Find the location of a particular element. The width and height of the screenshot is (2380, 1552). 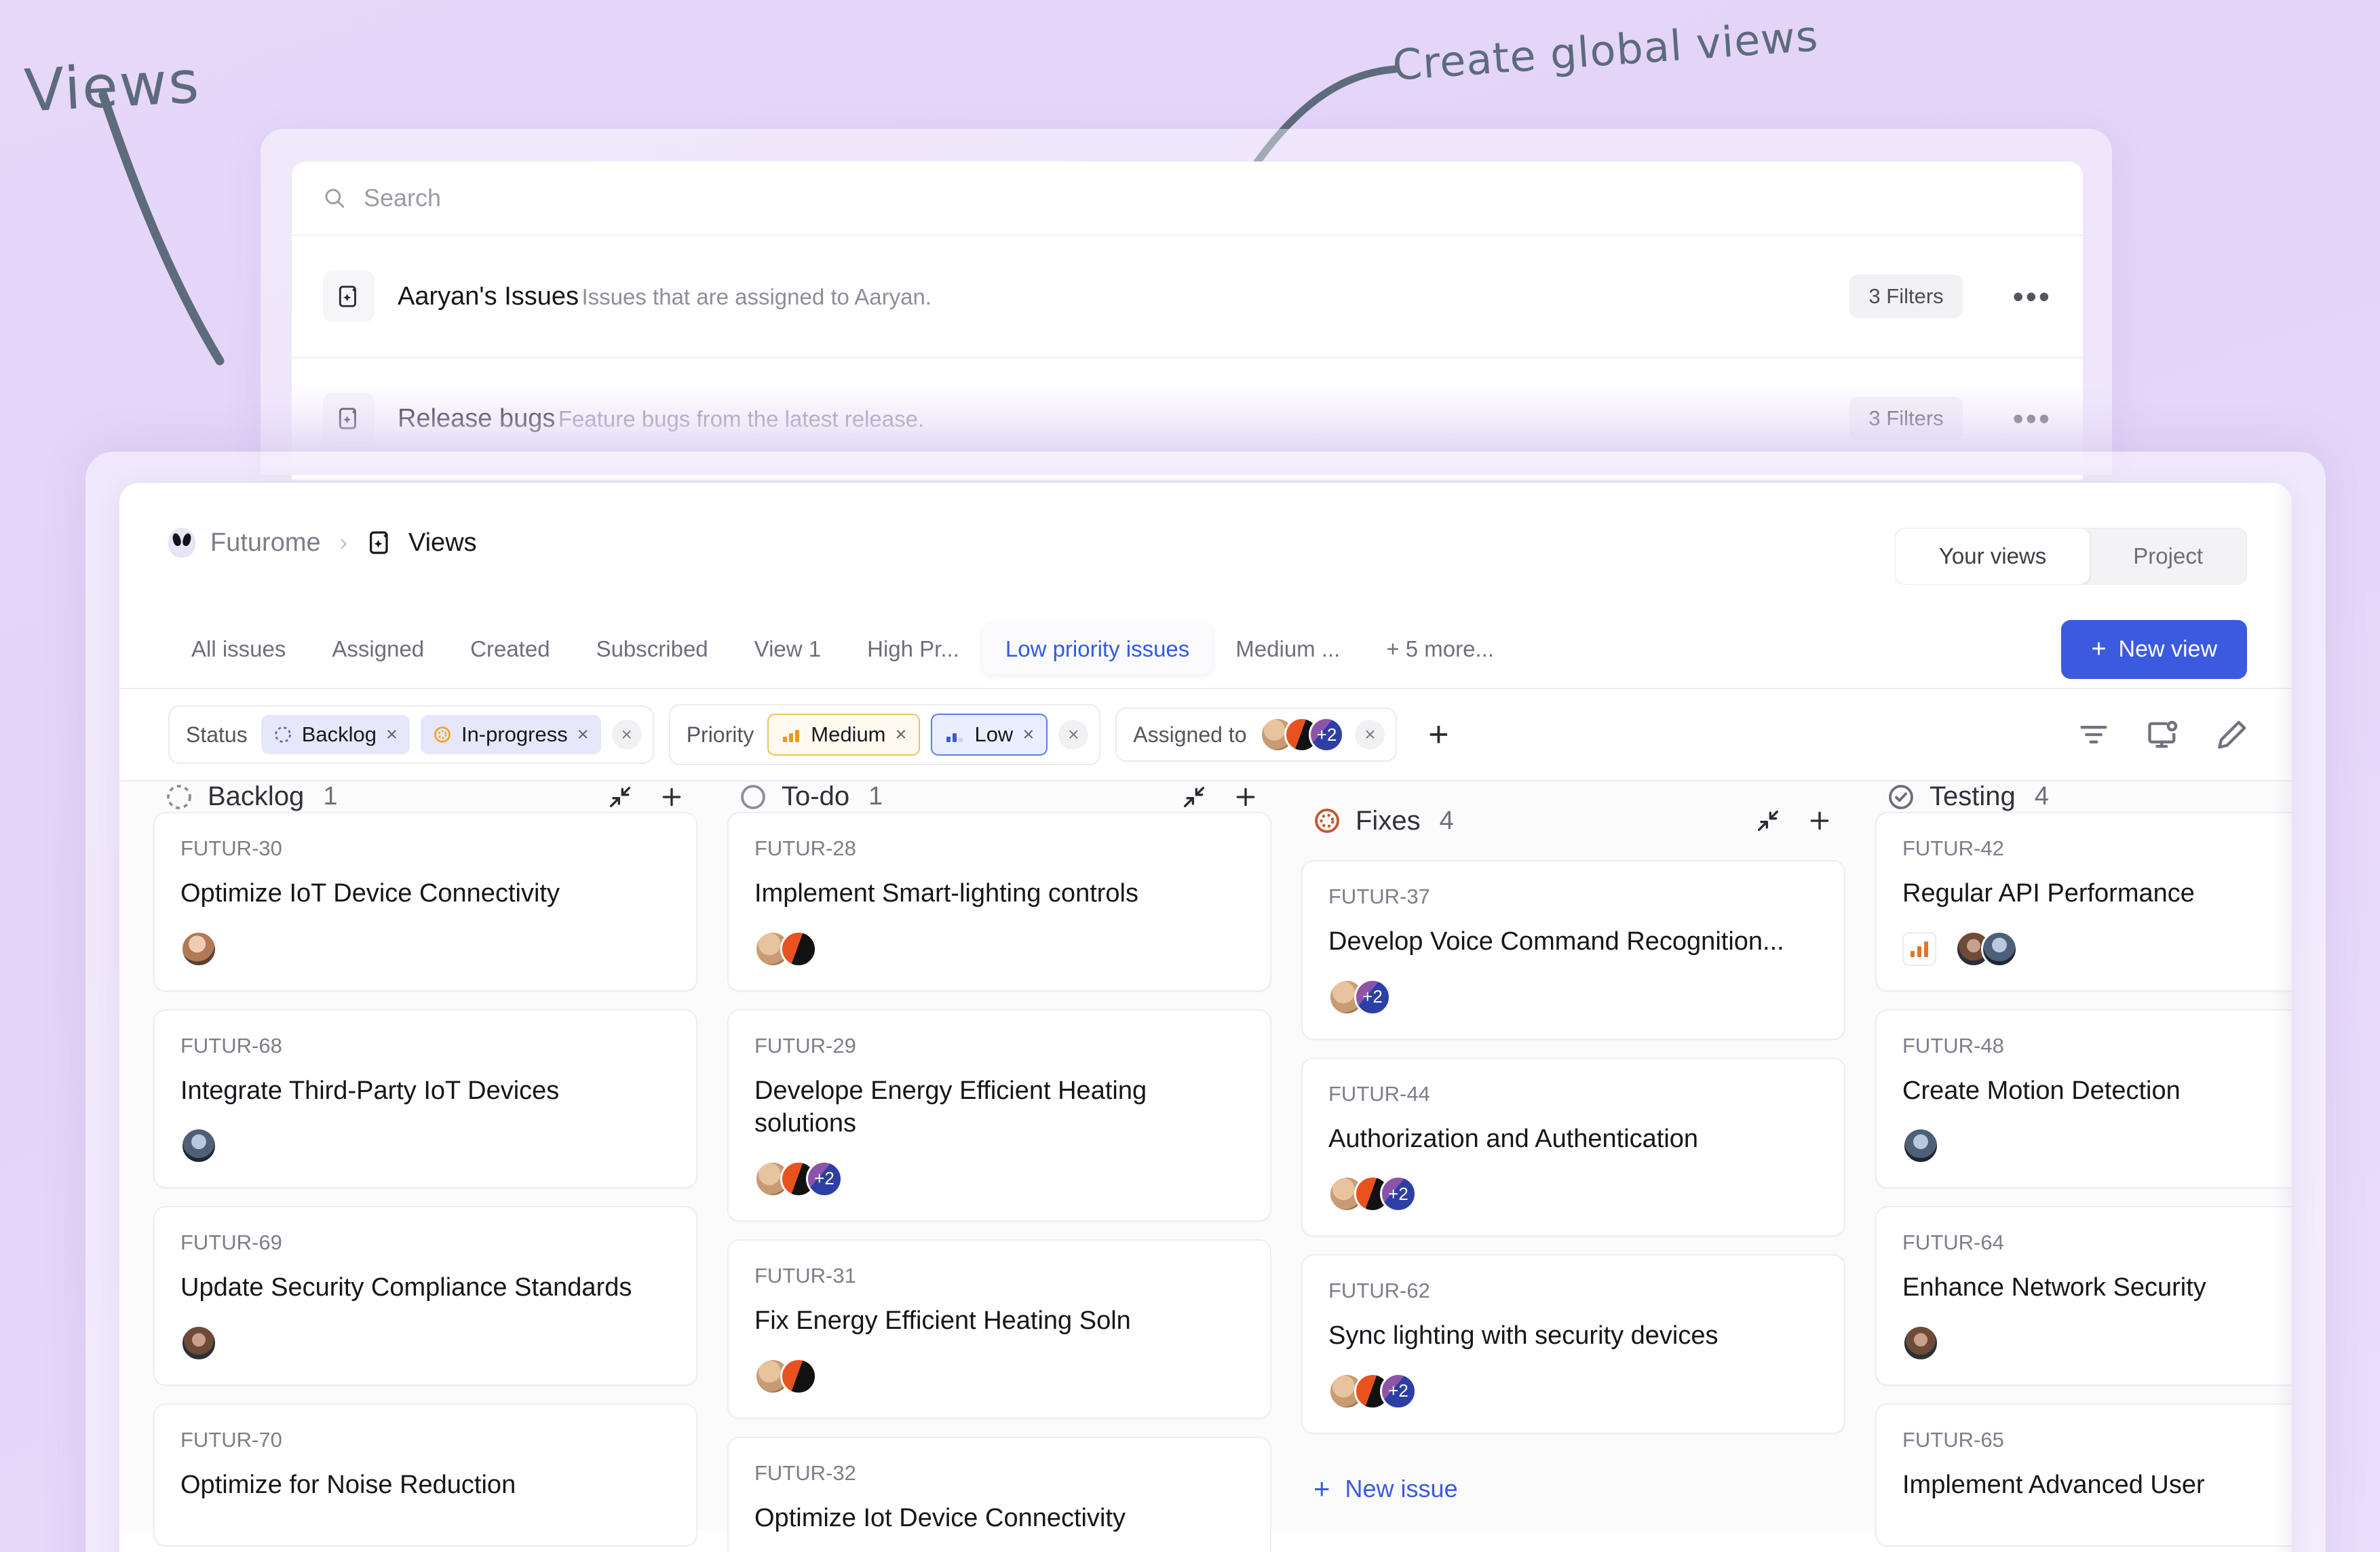

issue-id: FUTUR-69 is located at coordinates (231, 1242).